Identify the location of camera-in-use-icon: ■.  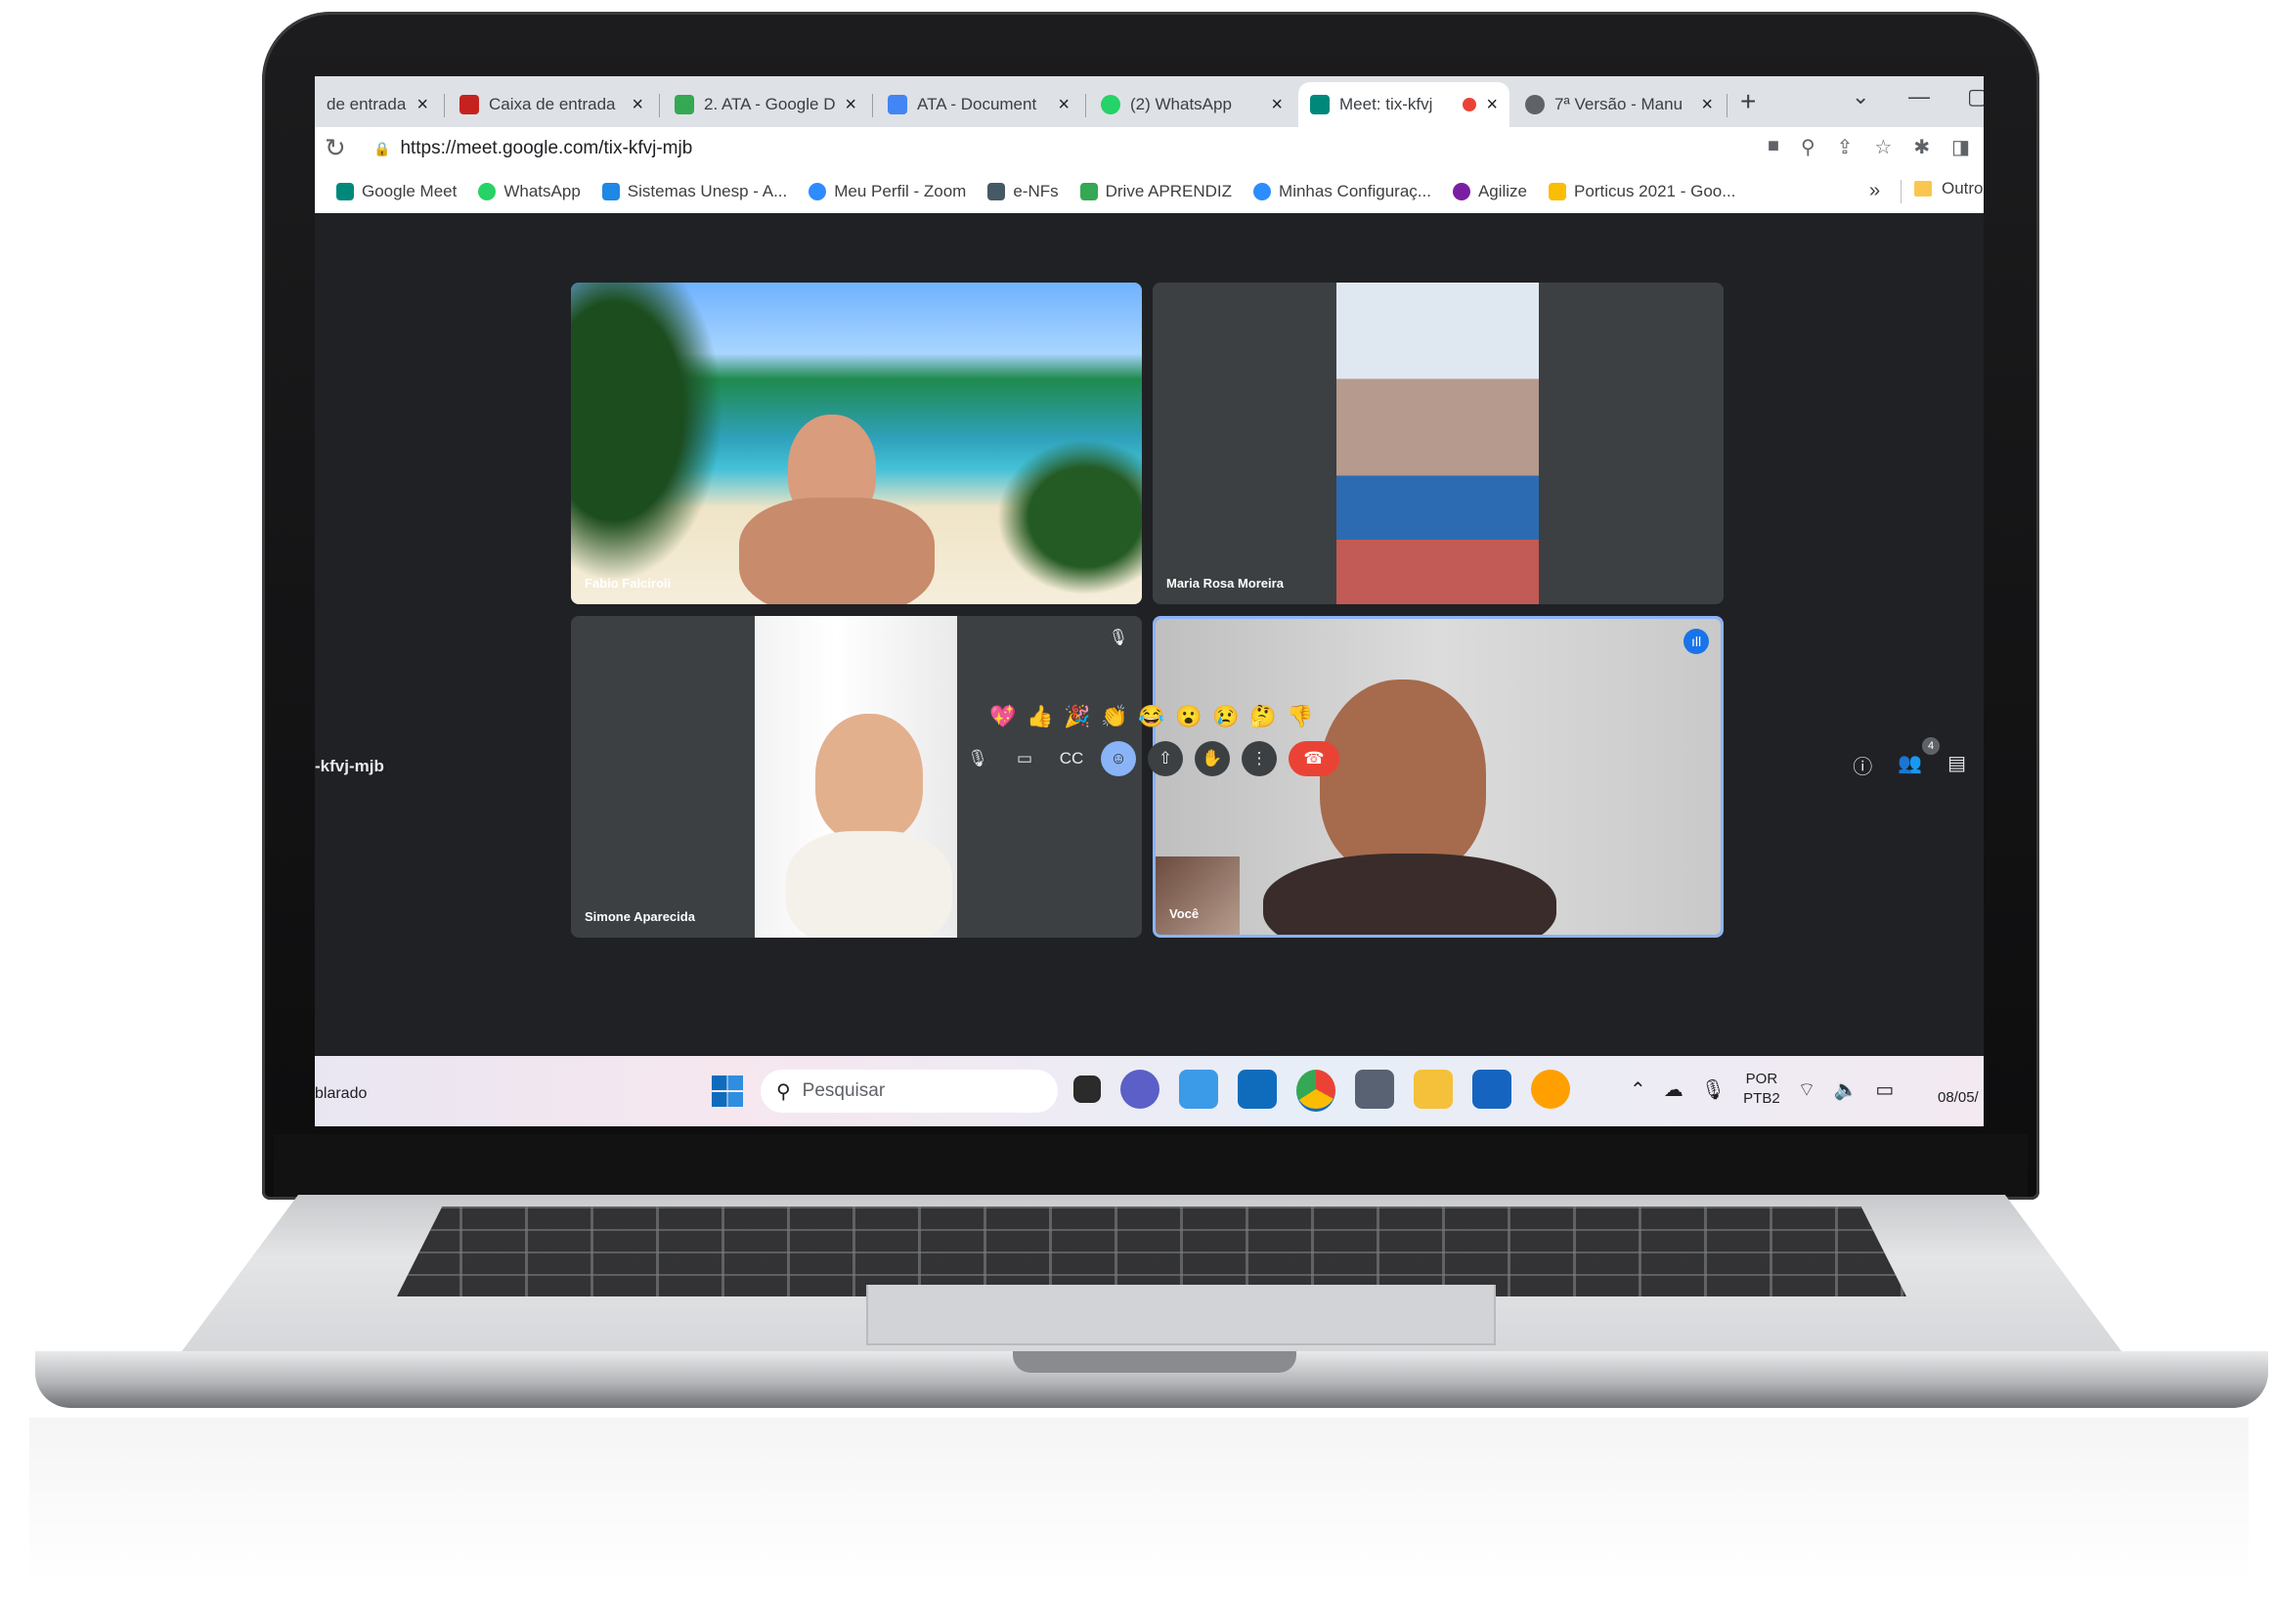
(1774, 147).